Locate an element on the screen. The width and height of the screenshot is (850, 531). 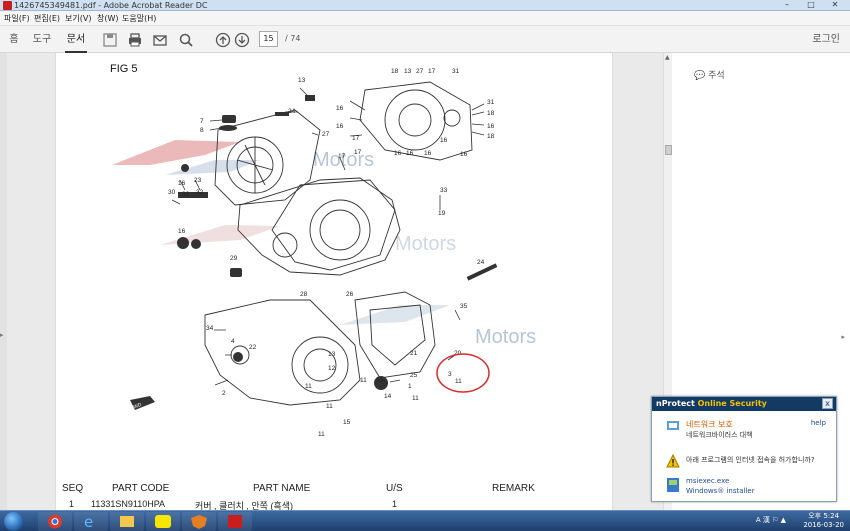
ie-icon: e is located at coordinates (91, 521).